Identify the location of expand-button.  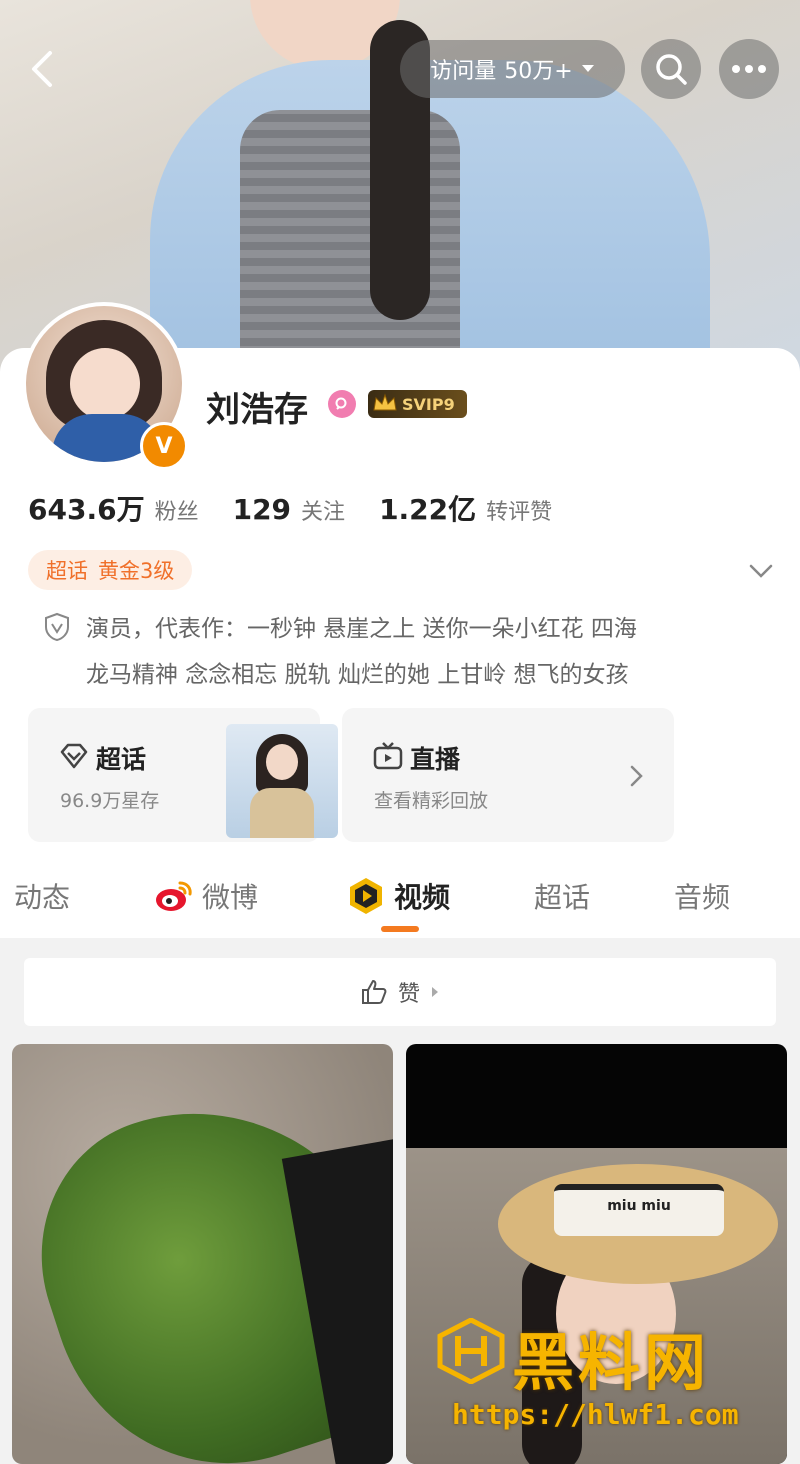
(761, 571).